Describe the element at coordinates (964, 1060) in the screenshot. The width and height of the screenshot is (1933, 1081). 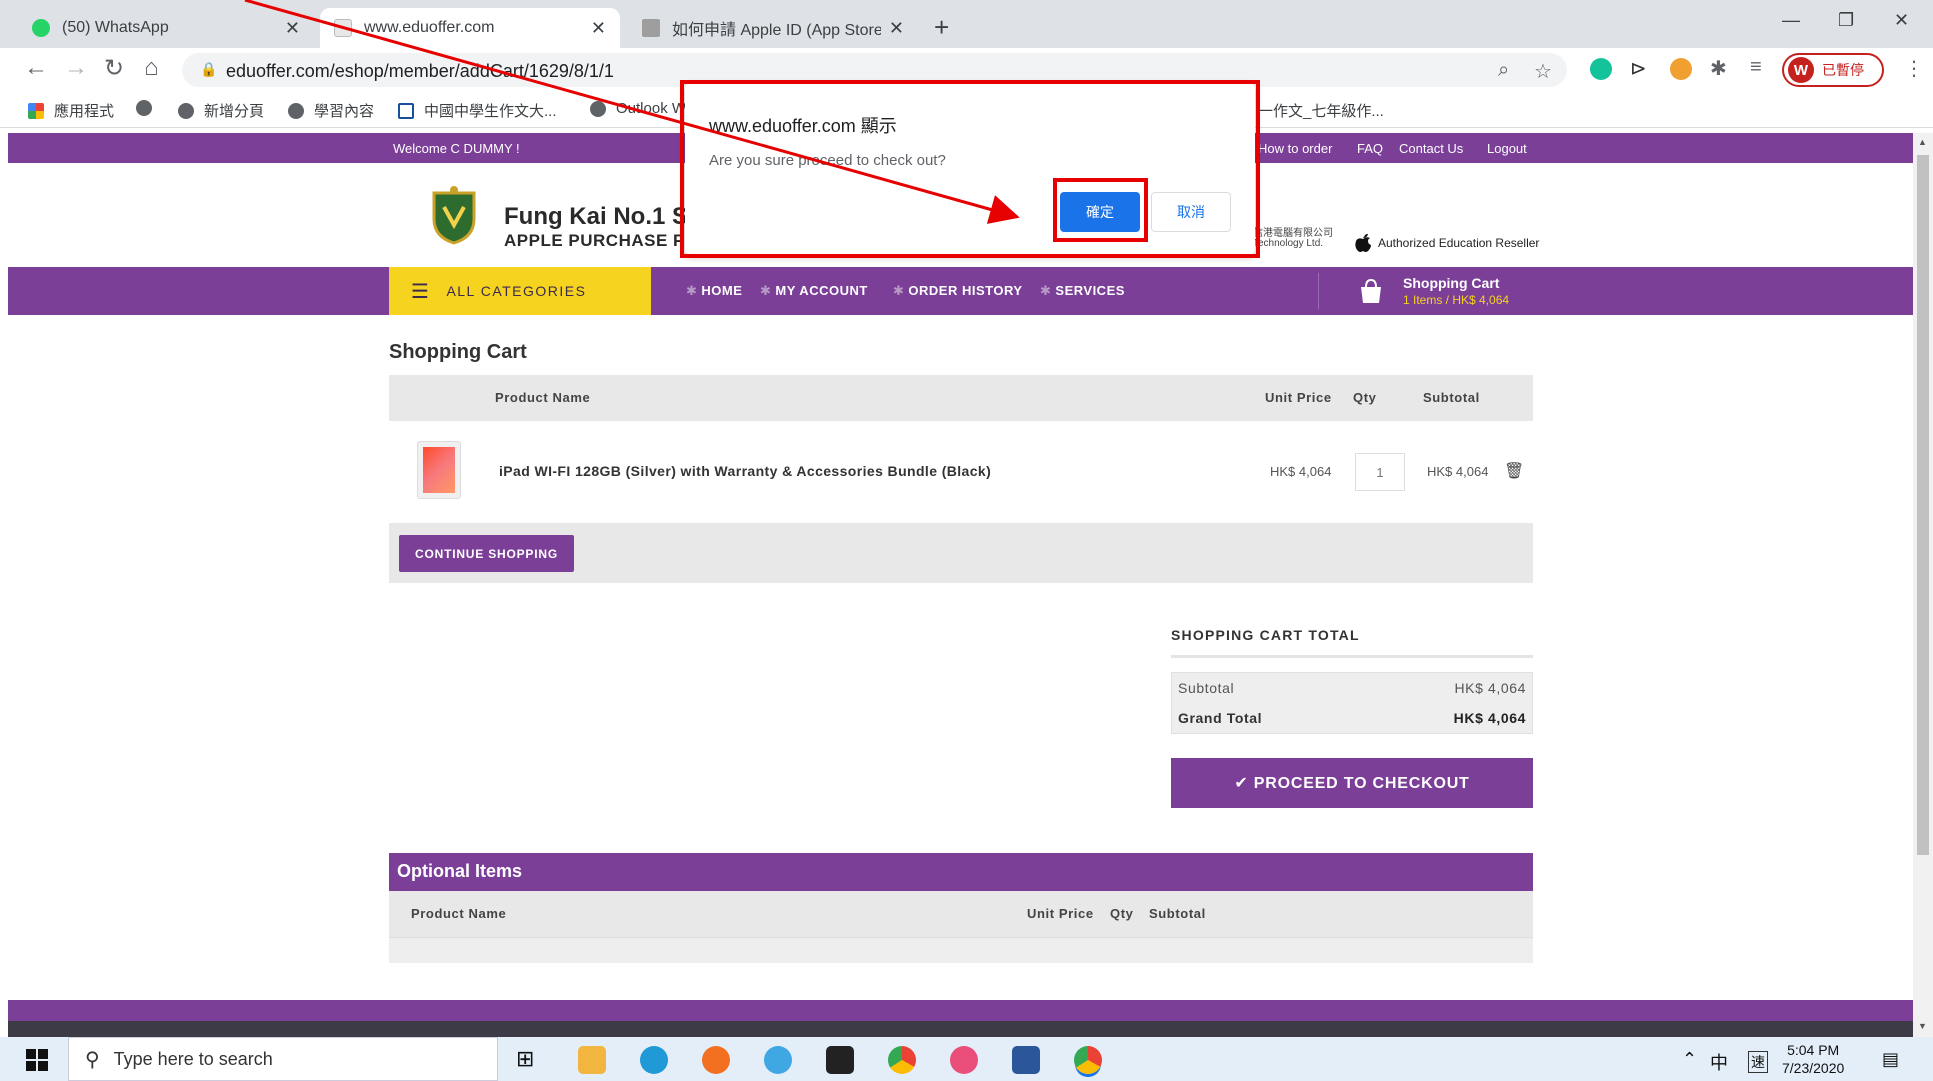
I see `paint-icon` at that location.